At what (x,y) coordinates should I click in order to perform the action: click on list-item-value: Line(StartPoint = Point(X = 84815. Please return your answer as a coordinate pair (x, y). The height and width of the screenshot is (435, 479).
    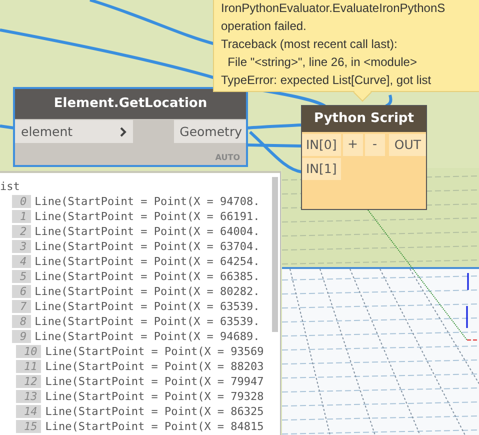
    Looking at the image, I should click on (154, 426).